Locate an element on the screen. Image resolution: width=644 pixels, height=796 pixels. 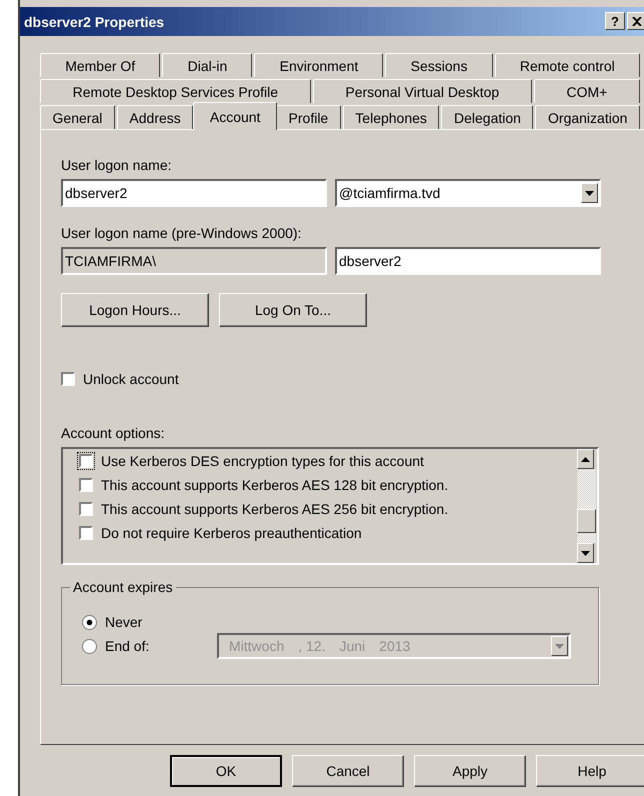
help-button: ? is located at coordinates (615, 21).